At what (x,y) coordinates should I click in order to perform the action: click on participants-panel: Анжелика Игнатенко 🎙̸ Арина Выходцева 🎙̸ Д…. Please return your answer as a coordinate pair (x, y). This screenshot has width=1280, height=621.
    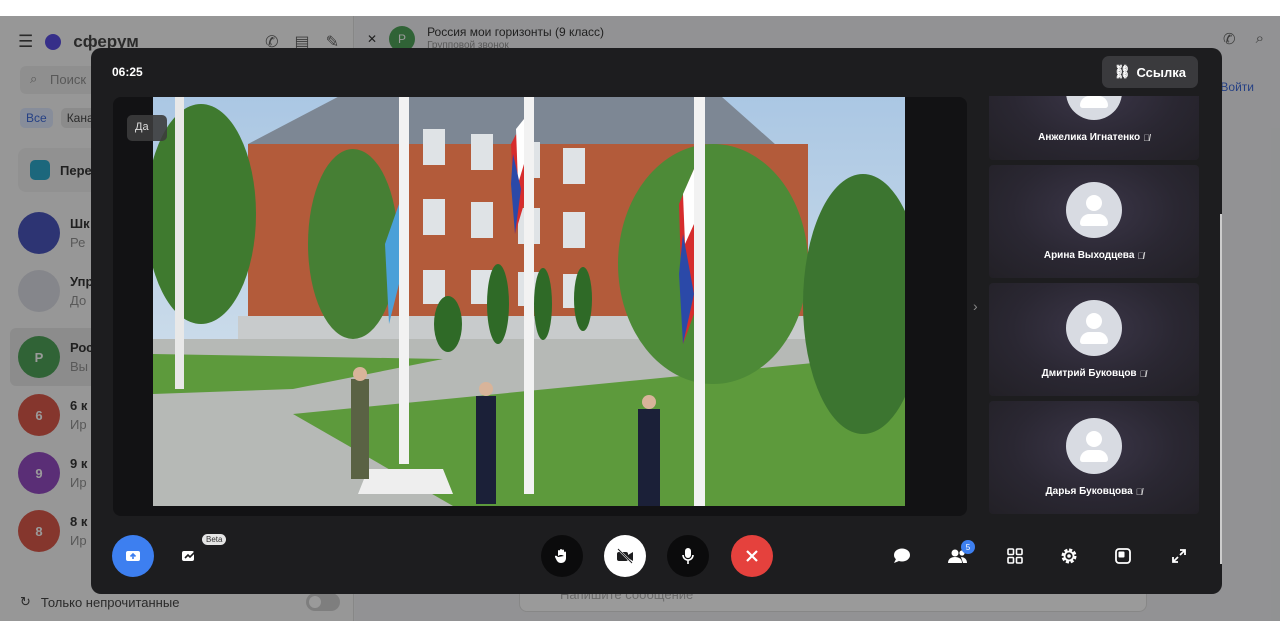
    Looking at the image, I should click on (1094, 306).